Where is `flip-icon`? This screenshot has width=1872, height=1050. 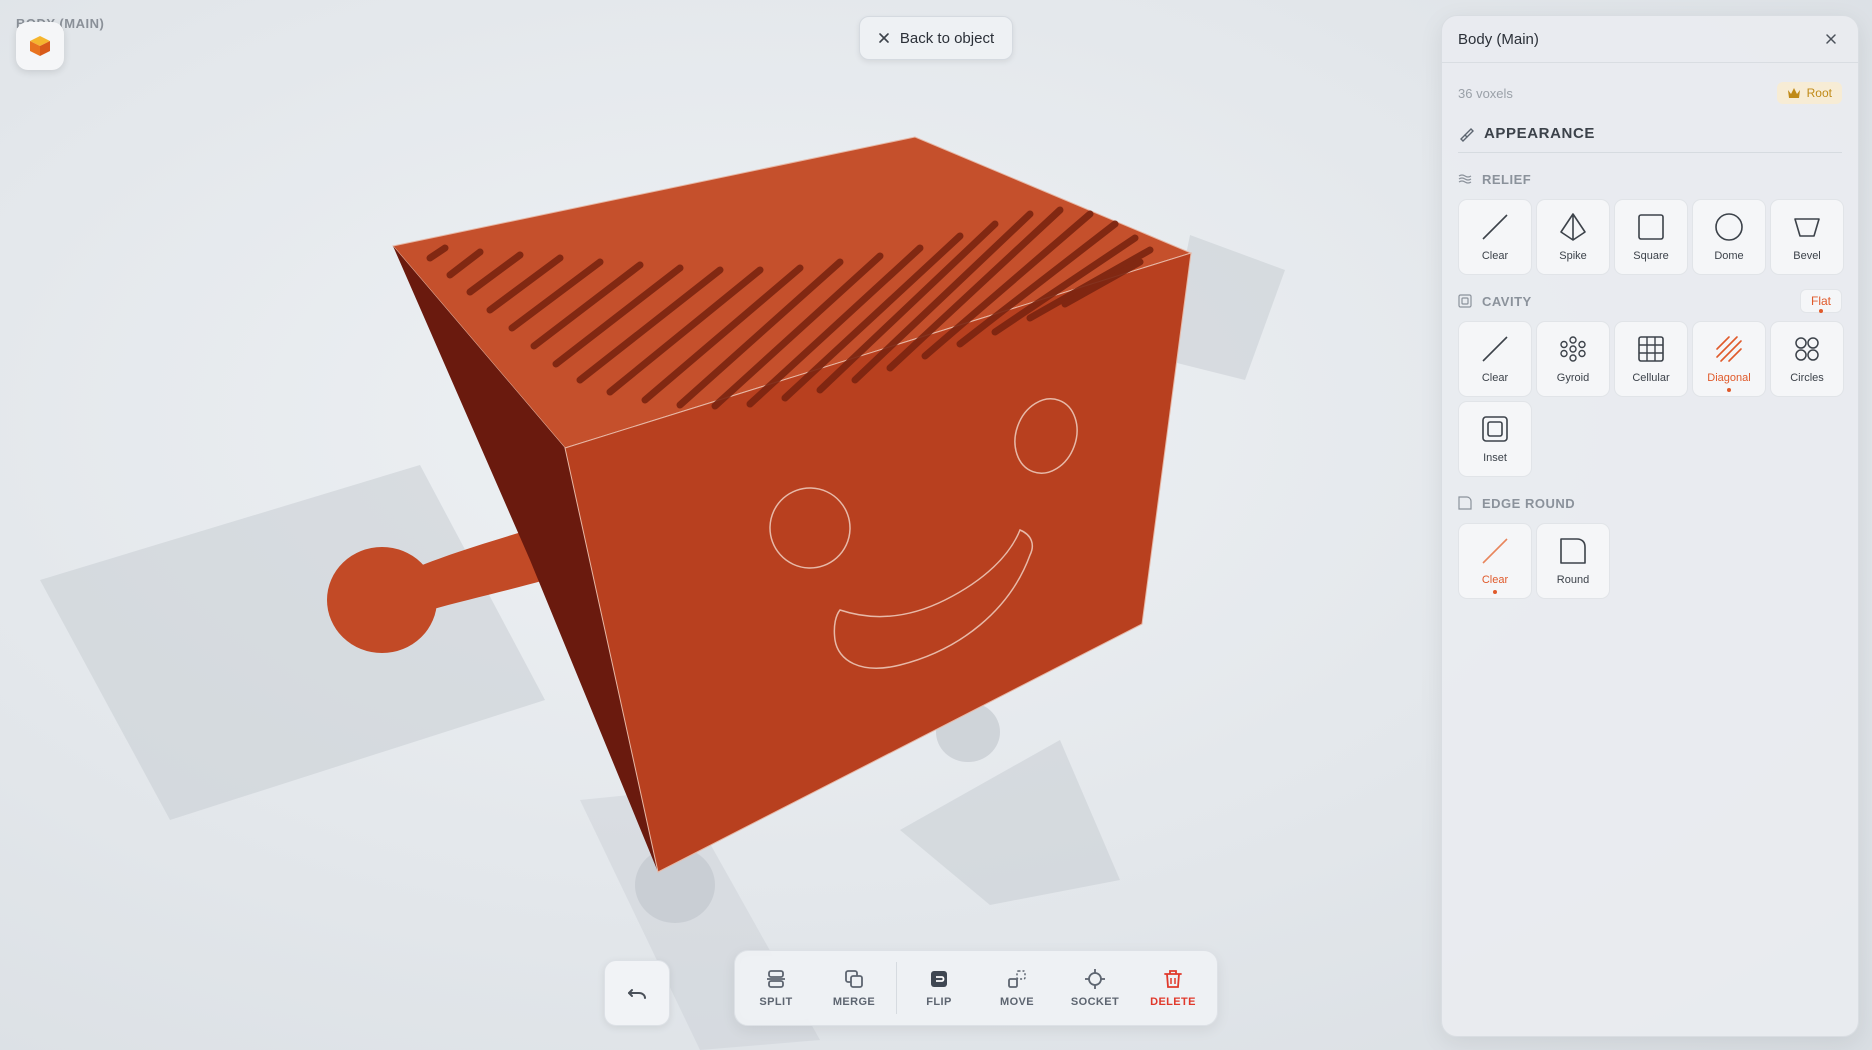 flip-icon is located at coordinates (939, 979).